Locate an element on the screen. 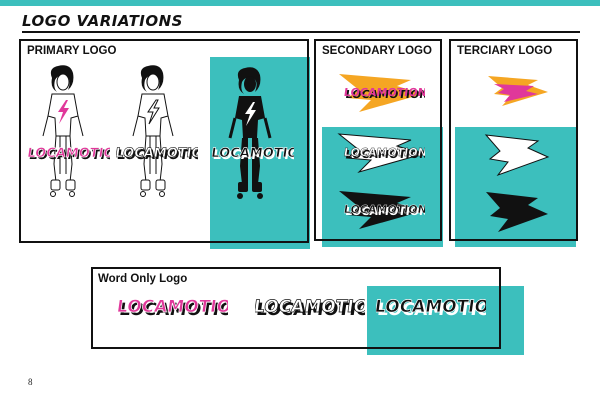  primary-logo-title: PRIMARY LOGO is located at coordinates (72, 51).